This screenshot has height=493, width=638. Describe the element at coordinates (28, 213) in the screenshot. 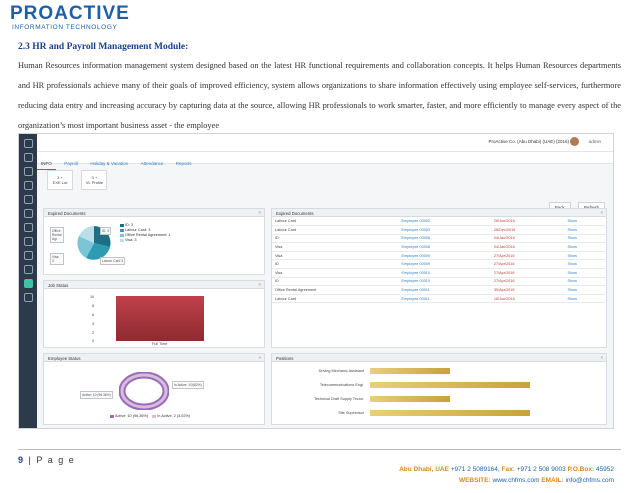

I see `folder-icon` at that location.